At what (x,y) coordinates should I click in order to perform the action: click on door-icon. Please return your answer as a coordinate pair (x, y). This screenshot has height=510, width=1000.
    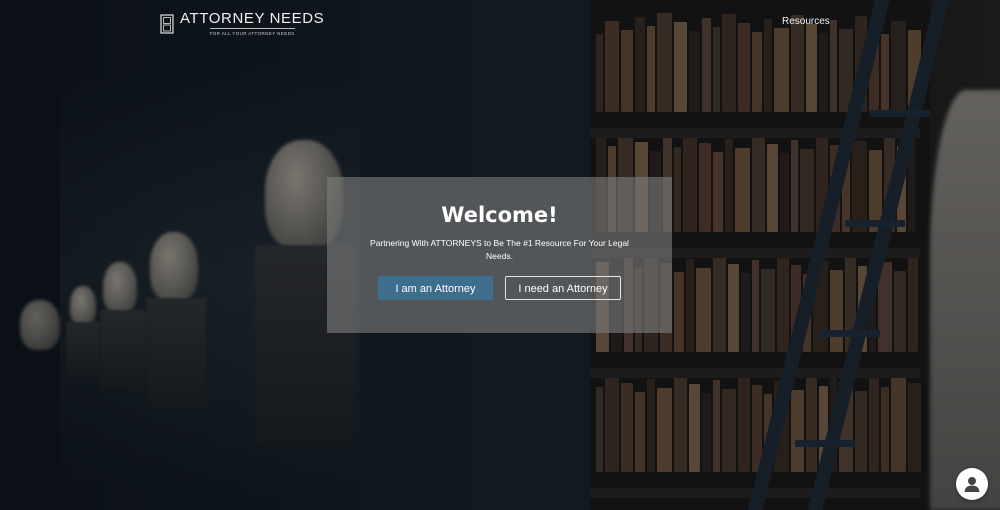
    Looking at the image, I should click on (167, 23).